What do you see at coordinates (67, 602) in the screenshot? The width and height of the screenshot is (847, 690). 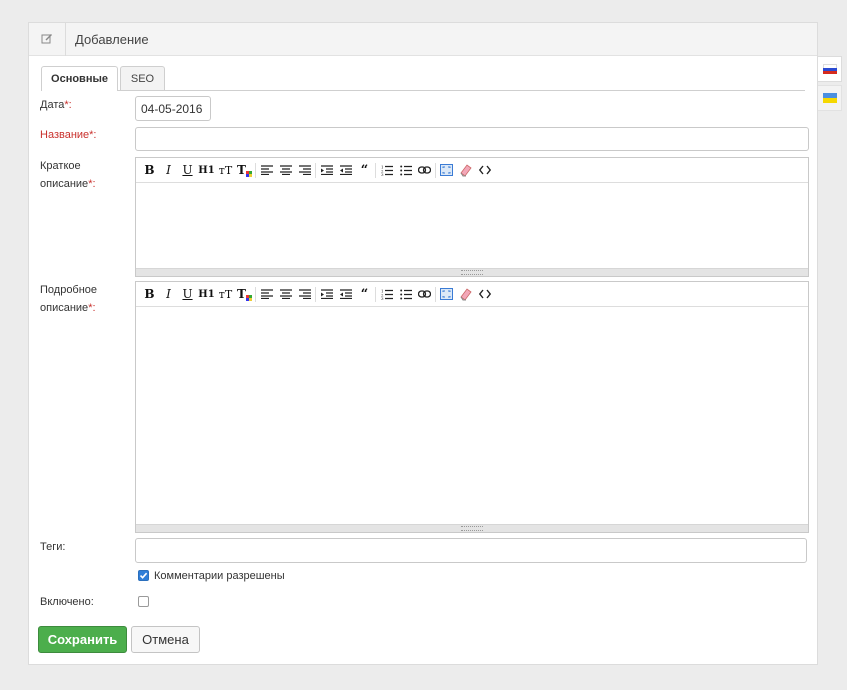 I see `enabled-label: Включено:` at bounding box center [67, 602].